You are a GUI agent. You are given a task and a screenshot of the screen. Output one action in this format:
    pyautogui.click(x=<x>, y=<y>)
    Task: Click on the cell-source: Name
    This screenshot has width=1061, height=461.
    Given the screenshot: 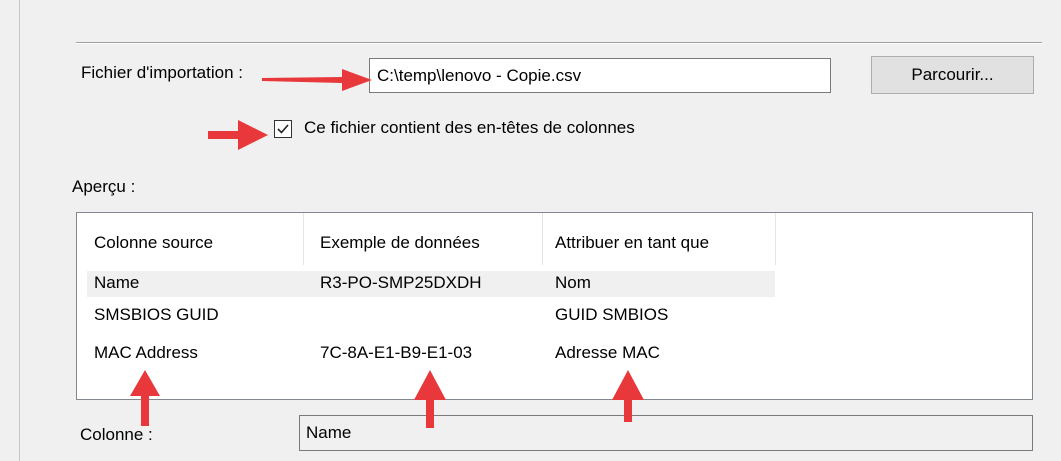 What is the action you would take?
    pyautogui.click(x=117, y=282)
    